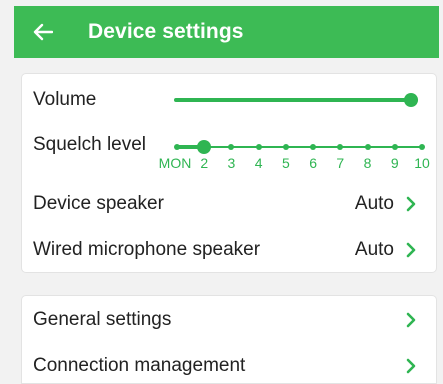 The height and width of the screenshot is (384, 443). I want to click on page-title: Device settings, so click(166, 31).